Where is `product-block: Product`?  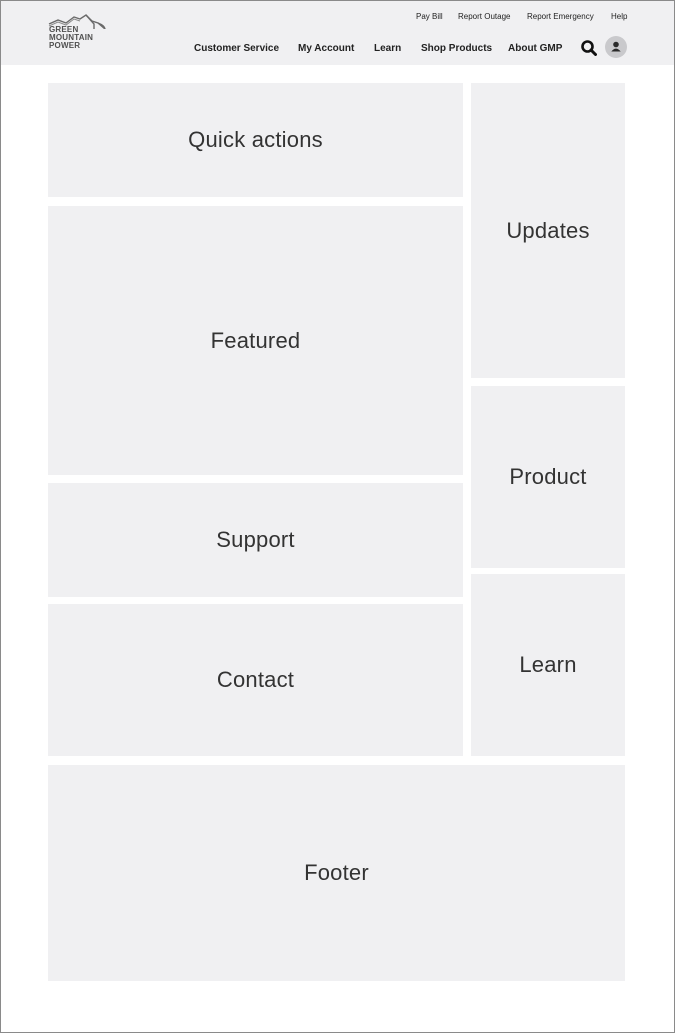 product-block: Product is located at coordinates (548, 477).